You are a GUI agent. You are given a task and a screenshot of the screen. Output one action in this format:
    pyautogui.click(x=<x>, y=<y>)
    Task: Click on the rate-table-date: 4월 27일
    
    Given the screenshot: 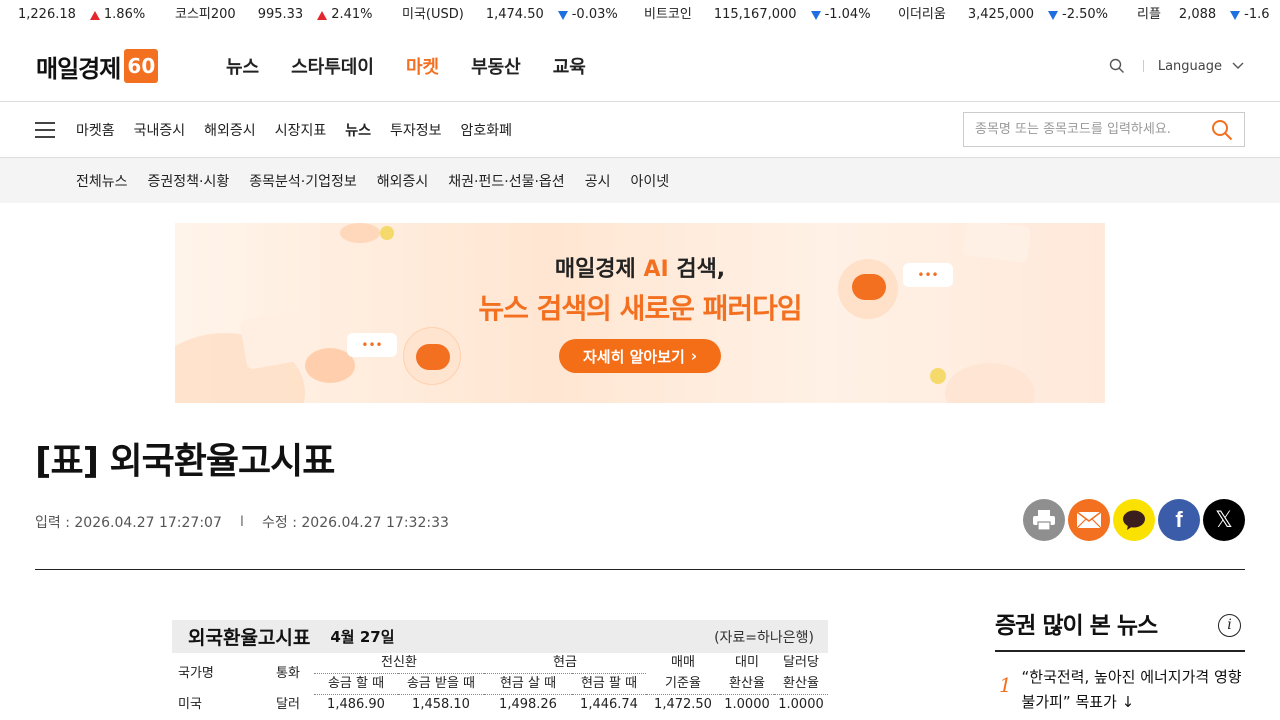 What is the action you would take?
    pyautogui.click(x=362, y=637)
    